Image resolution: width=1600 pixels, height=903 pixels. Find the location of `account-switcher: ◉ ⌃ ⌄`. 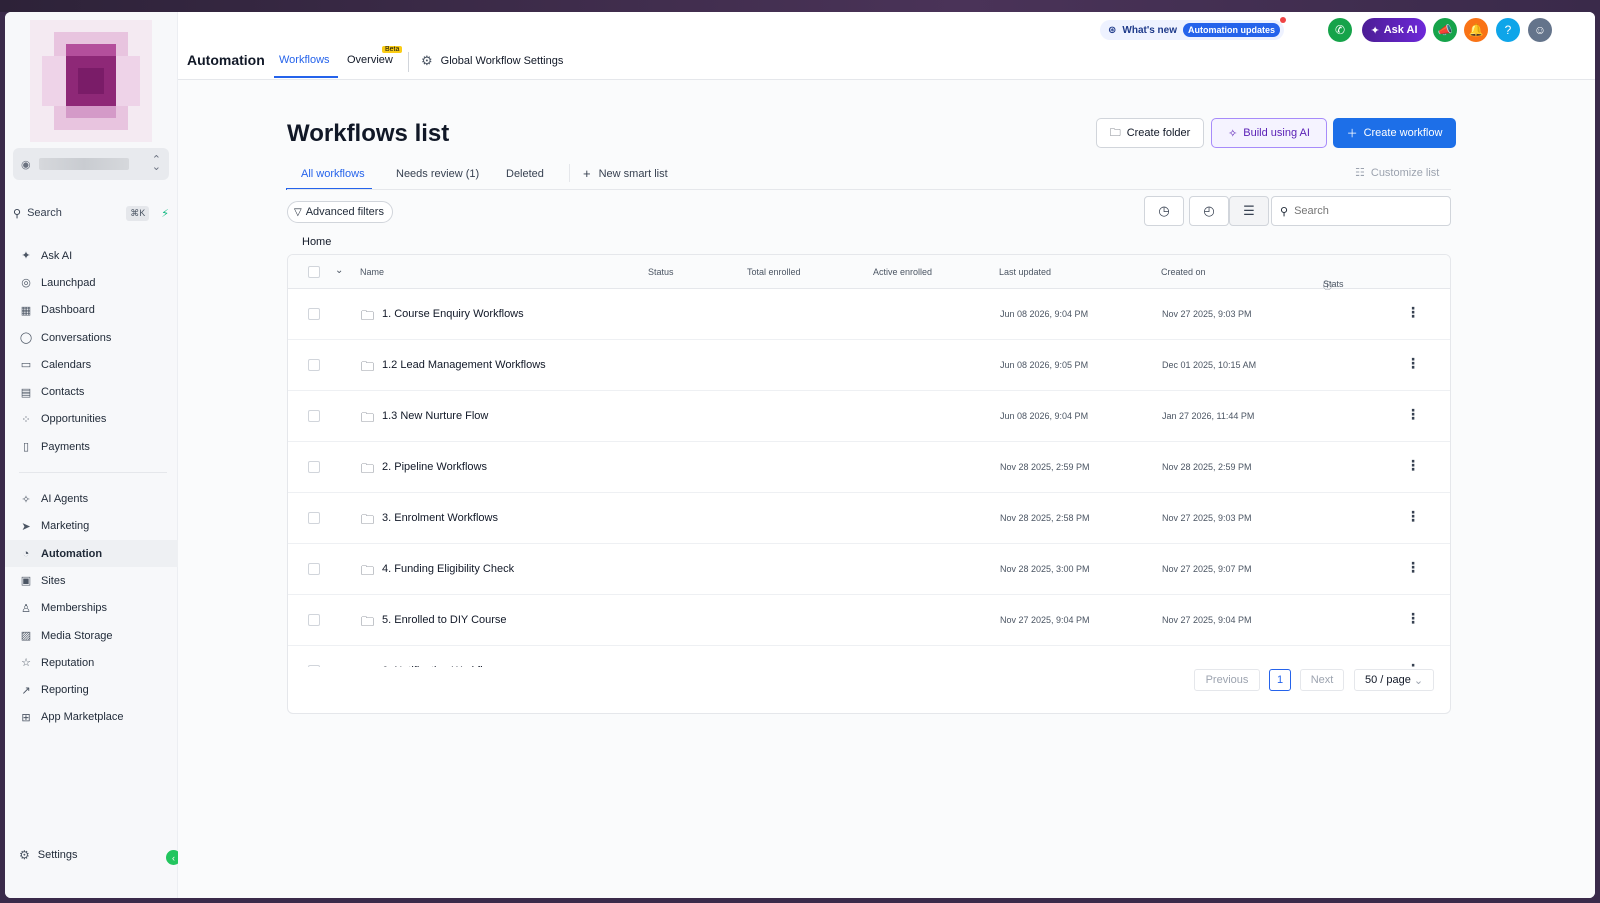

account-switcher: ◉ ⌃ ⌄ is located at coordinates (91, 164).